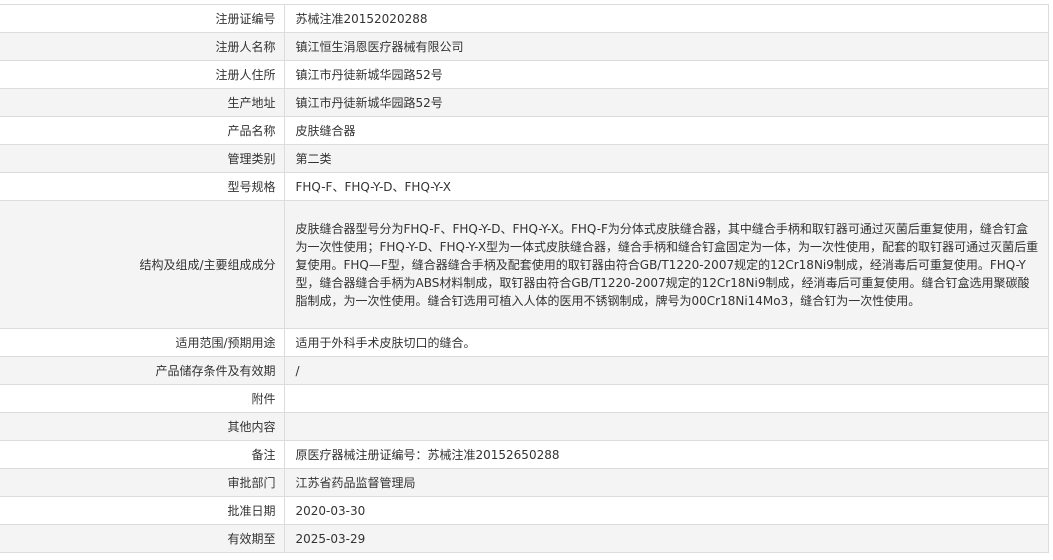 The width and height of the screenshot is (1053, 560). I want to click on field-value-registrant-address: 镇江市丹徒新城华园路52号, so click(666, 74).